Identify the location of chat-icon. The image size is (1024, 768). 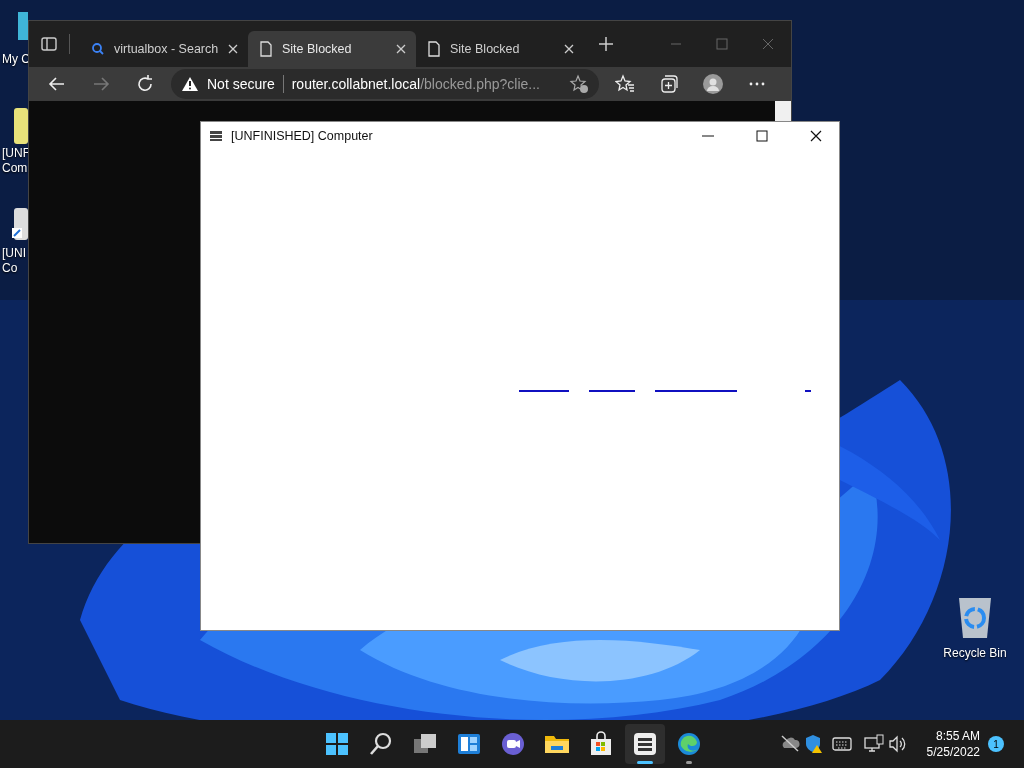
(513, 744).